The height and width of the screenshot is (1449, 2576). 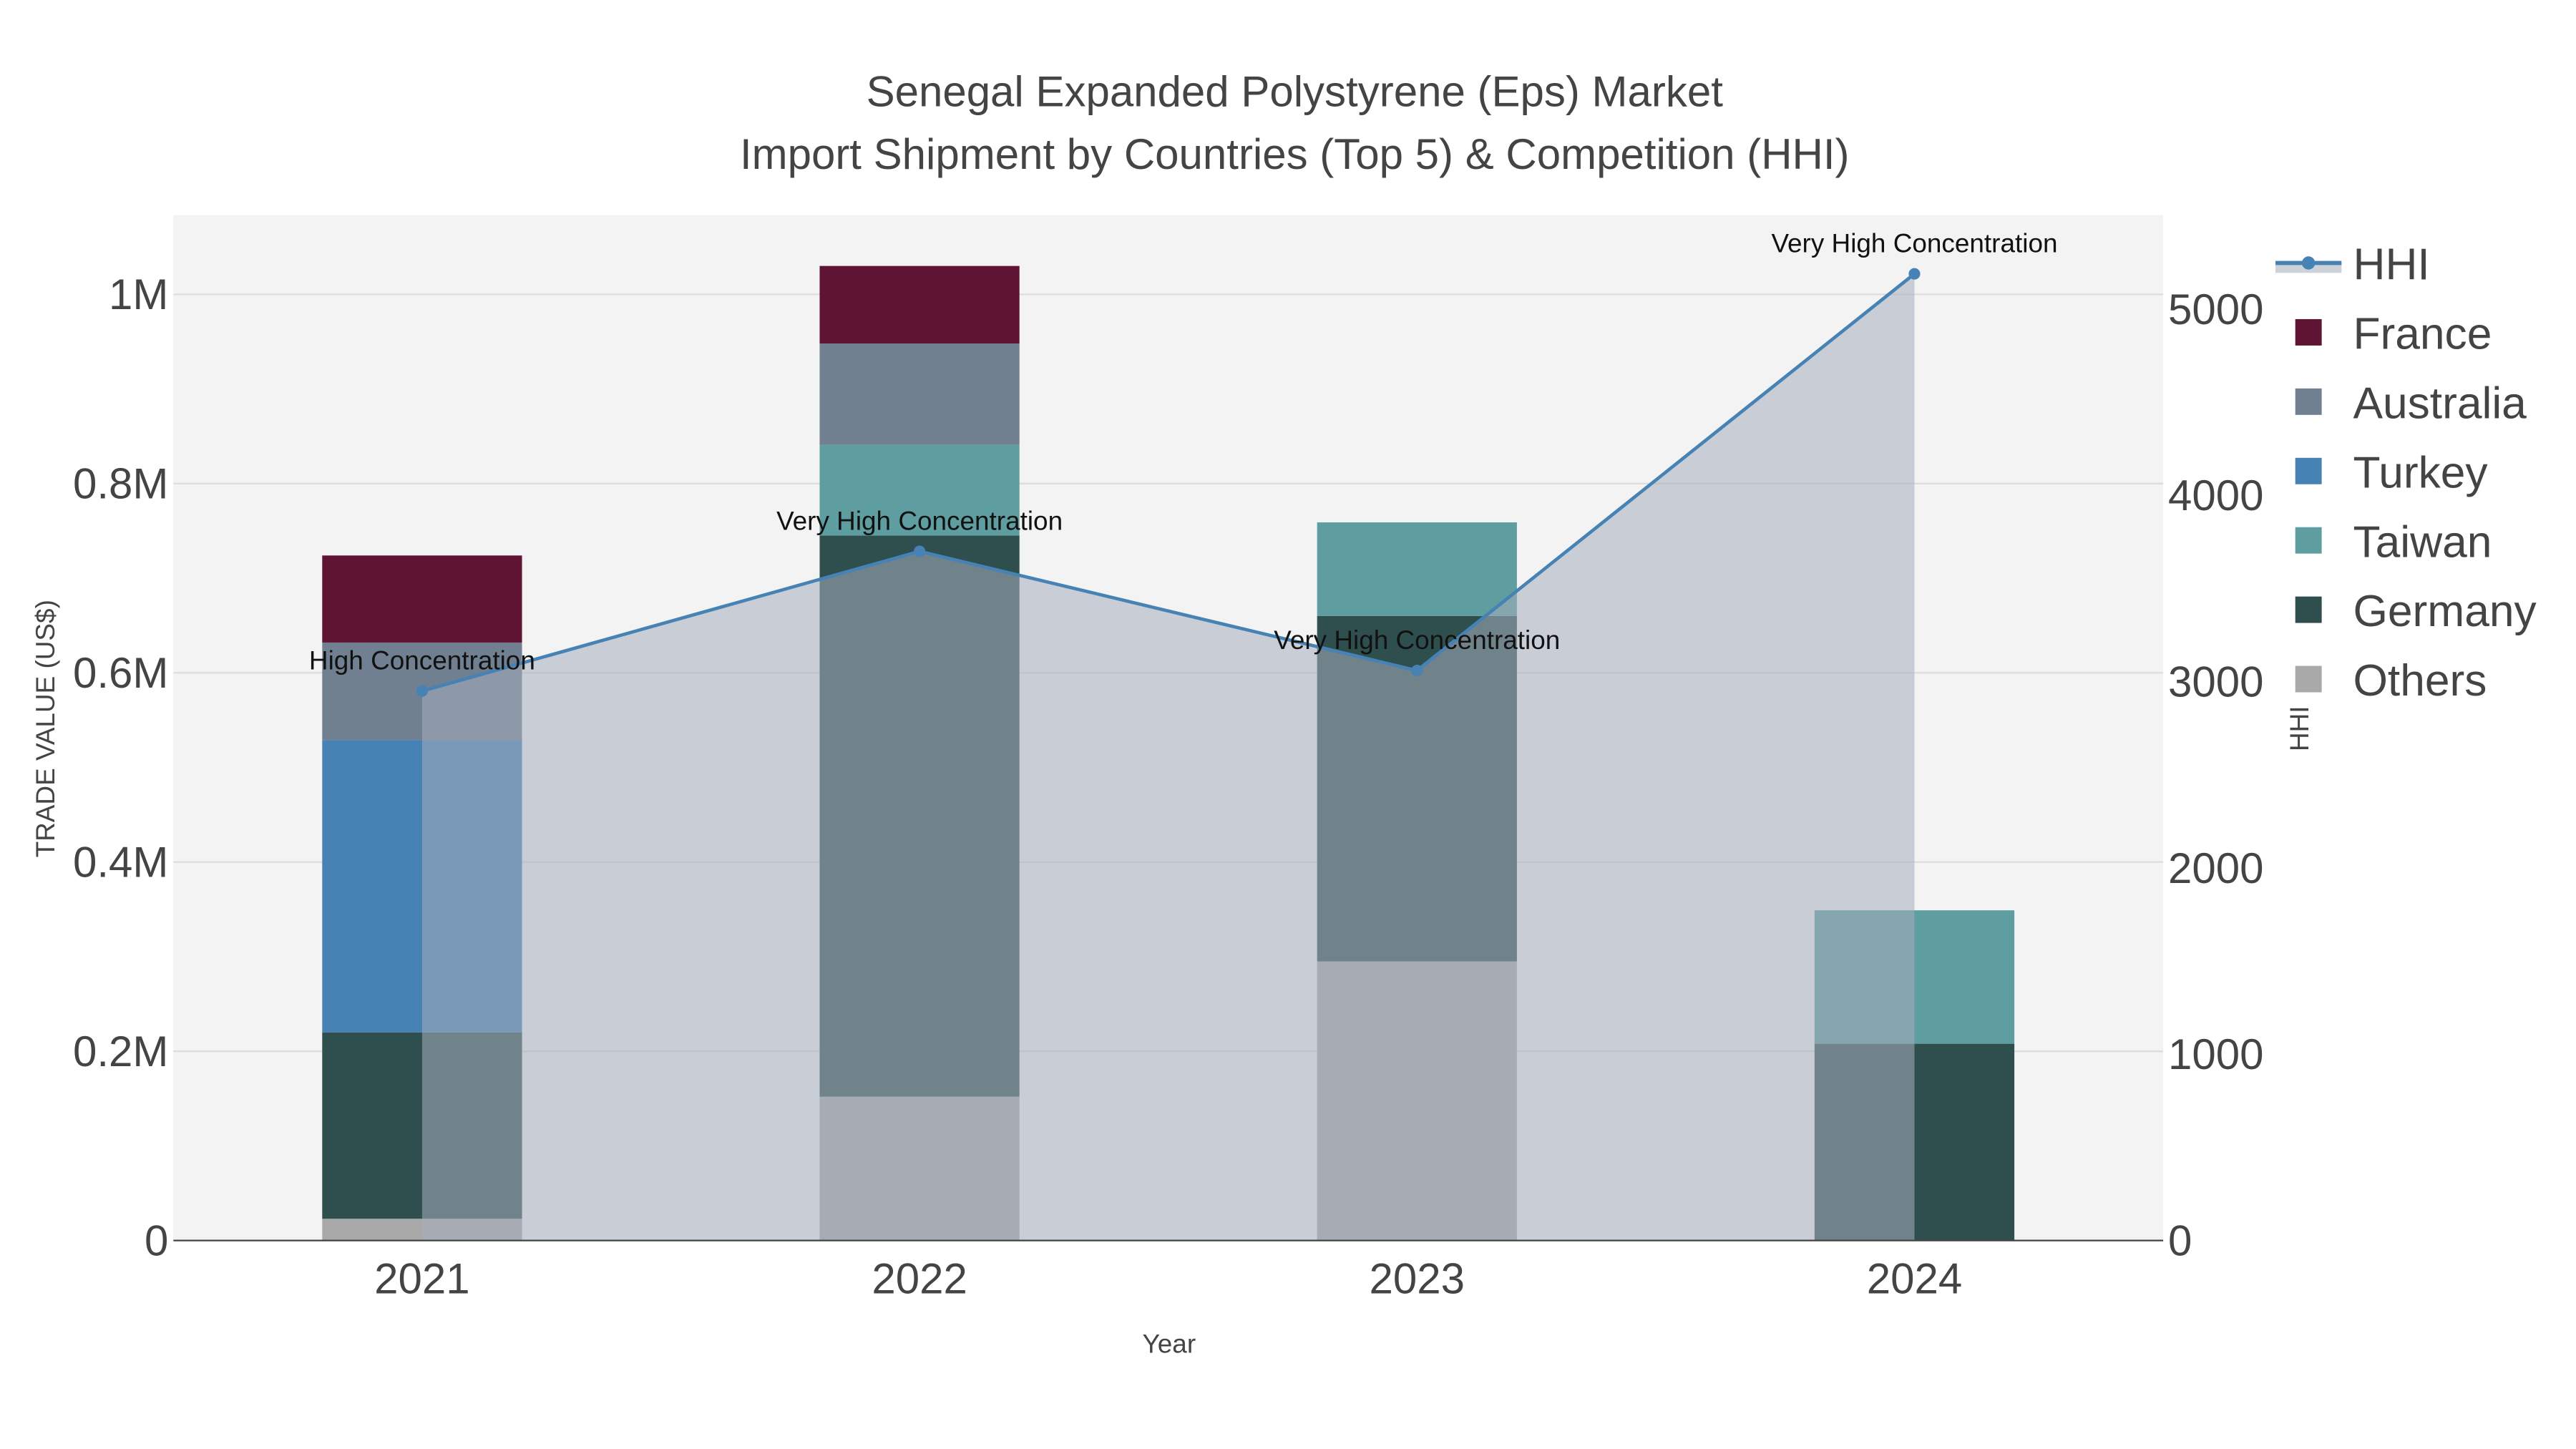 What do you see at coordinates (422, 660) in the screenshot?
I see `hhi-annotation: High Concentration` at bounding box center [422, 660].